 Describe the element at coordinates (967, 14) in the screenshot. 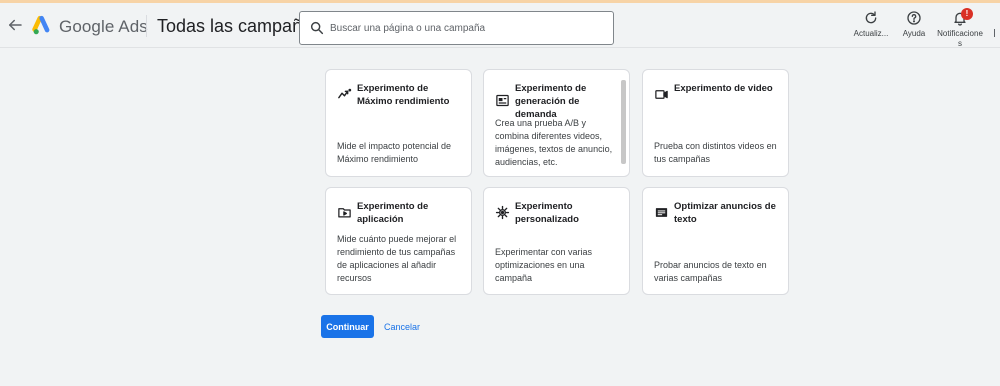

I see `notification-badge: !` at that location.